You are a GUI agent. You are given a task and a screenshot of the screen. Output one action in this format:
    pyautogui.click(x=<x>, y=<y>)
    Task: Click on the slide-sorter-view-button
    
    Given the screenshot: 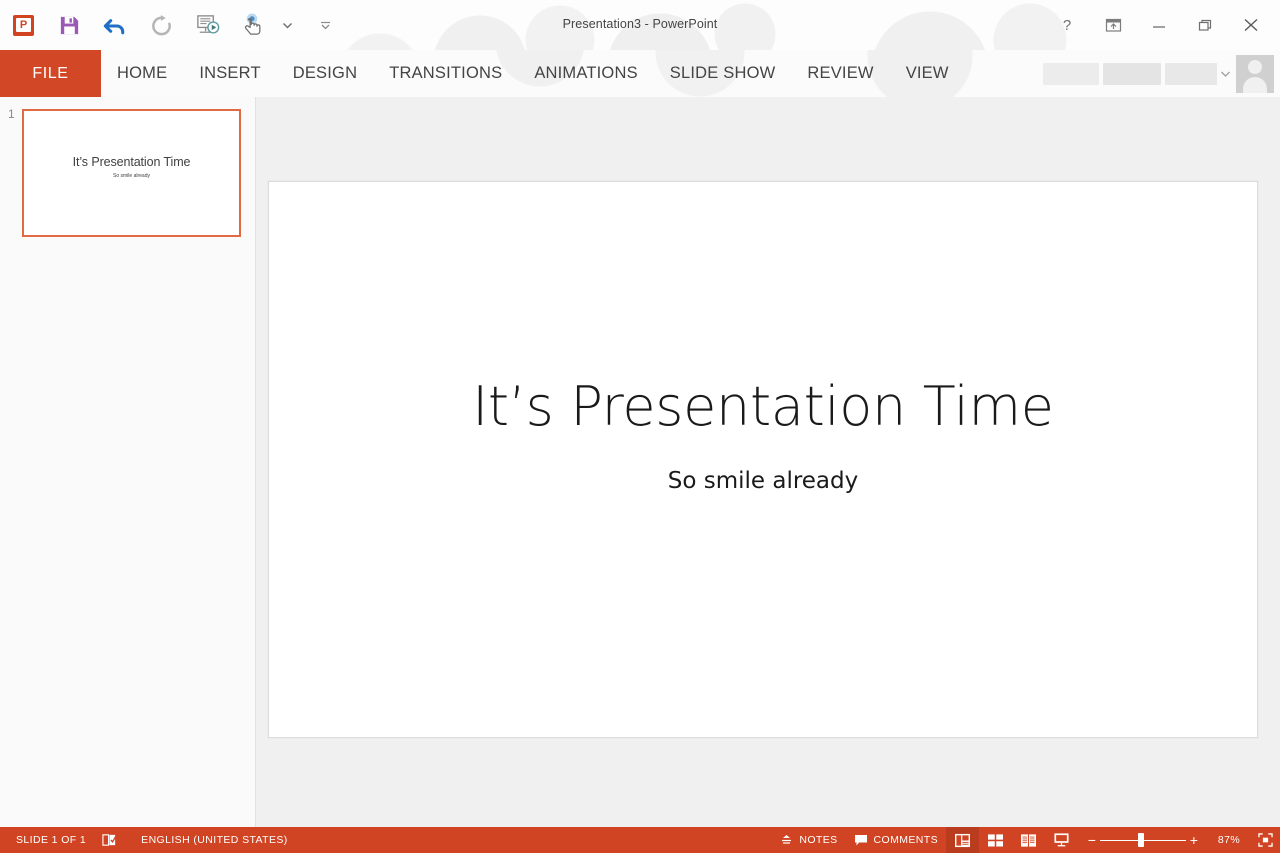 What is the action you would take?
    pyautogui.click(x=995, y=840)
    